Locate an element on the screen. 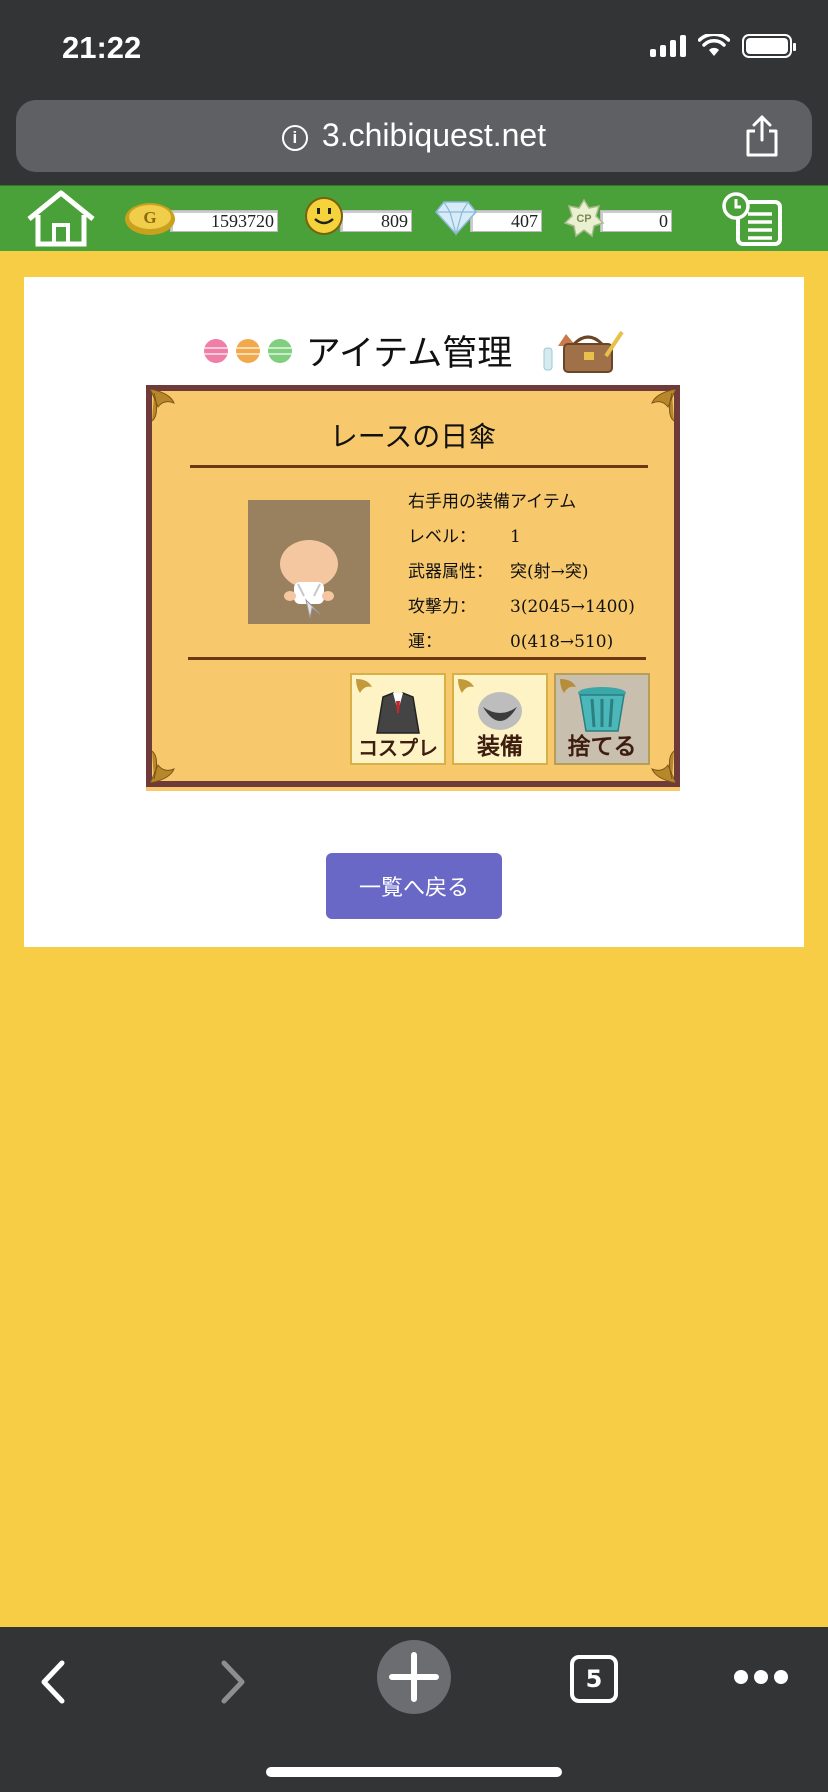 The image size is (828, 1792). corner-ornament-icon is located at coordinates (162, 766).